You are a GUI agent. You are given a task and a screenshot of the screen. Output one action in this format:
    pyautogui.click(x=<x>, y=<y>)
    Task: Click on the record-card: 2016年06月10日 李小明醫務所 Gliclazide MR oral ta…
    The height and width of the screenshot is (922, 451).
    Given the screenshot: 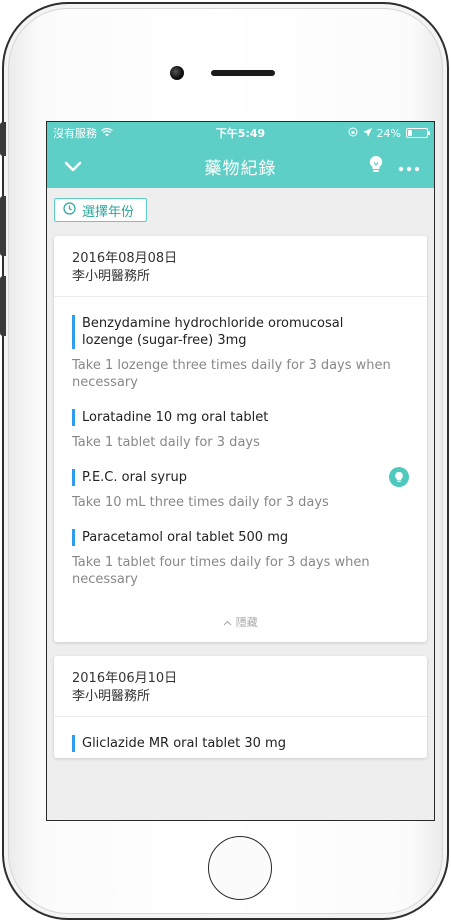 What is the action you would take?
    pyautogui.click(x=240, y=707)
    